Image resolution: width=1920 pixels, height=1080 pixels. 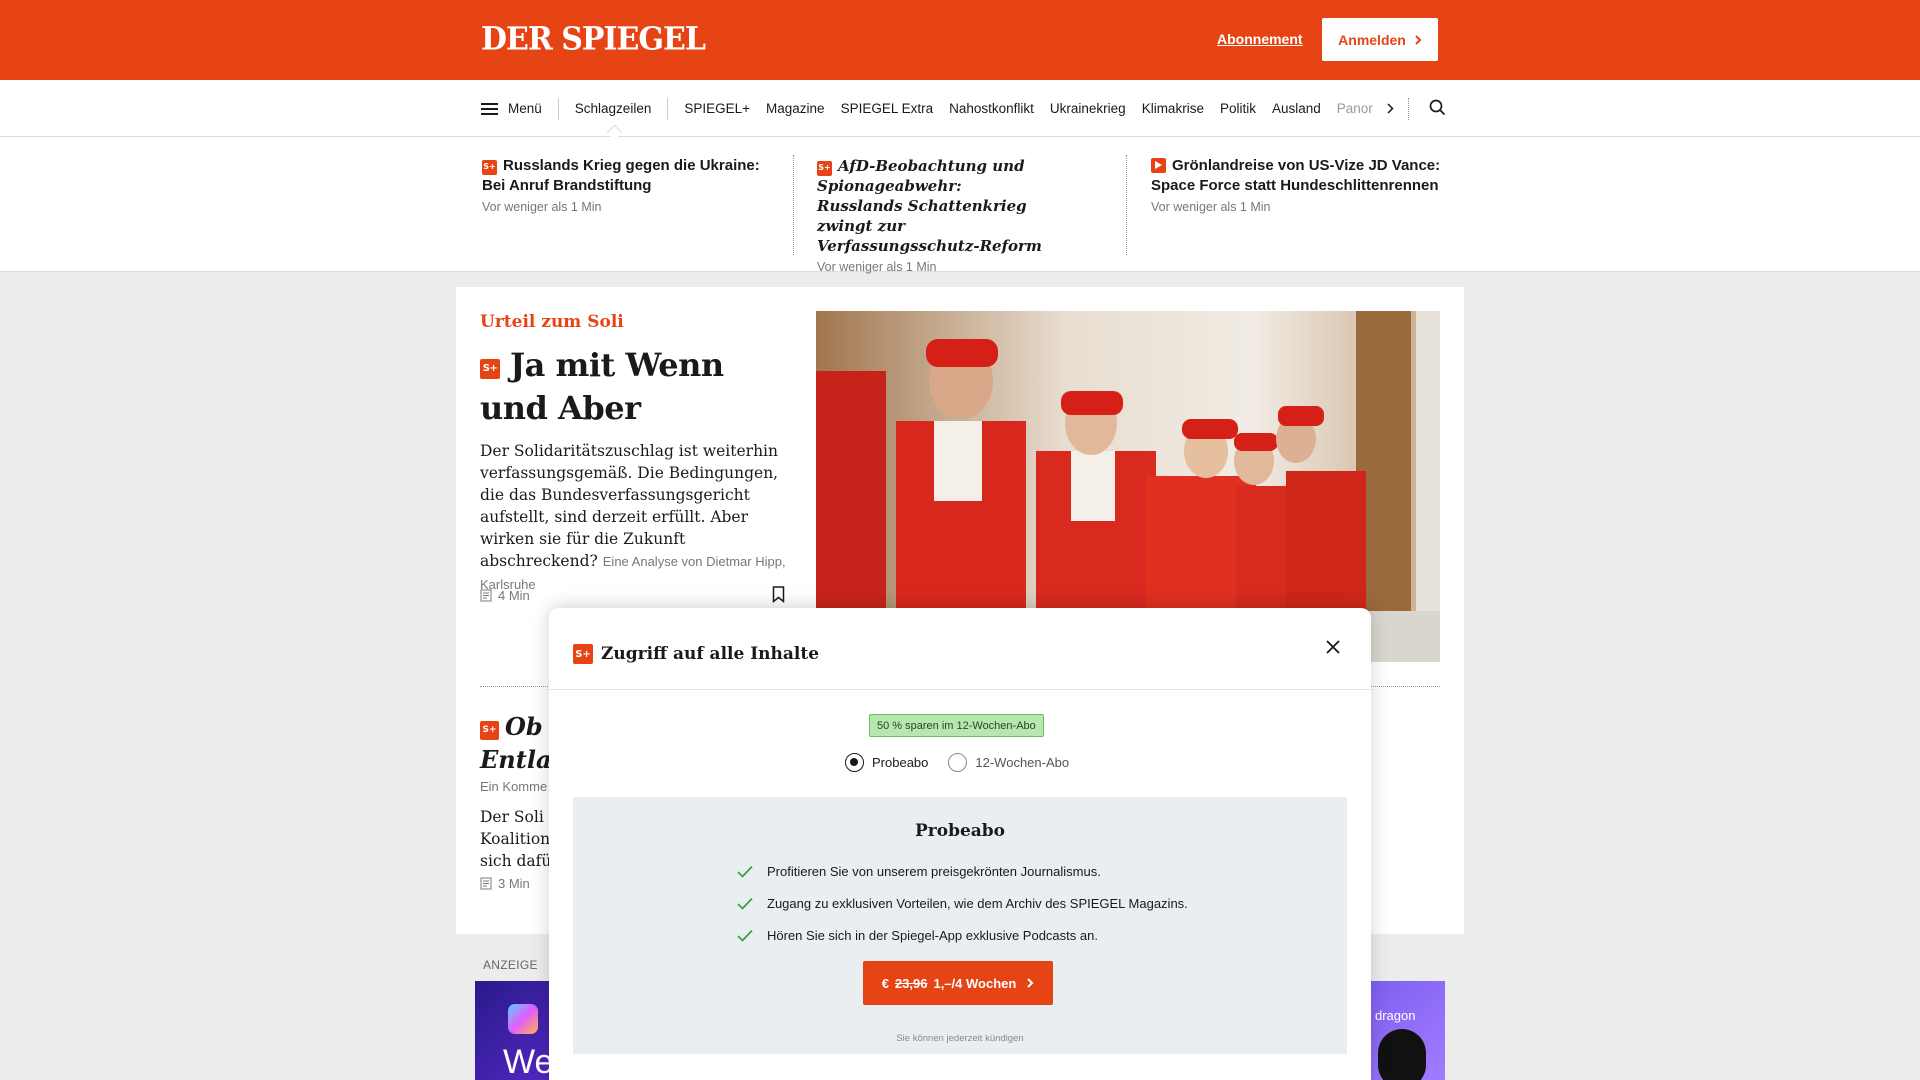 What do you see at coordinates (1238, 108) in the screenshot?
I see `nav-item-politik: Politik` at bounding box center [1238, 108].